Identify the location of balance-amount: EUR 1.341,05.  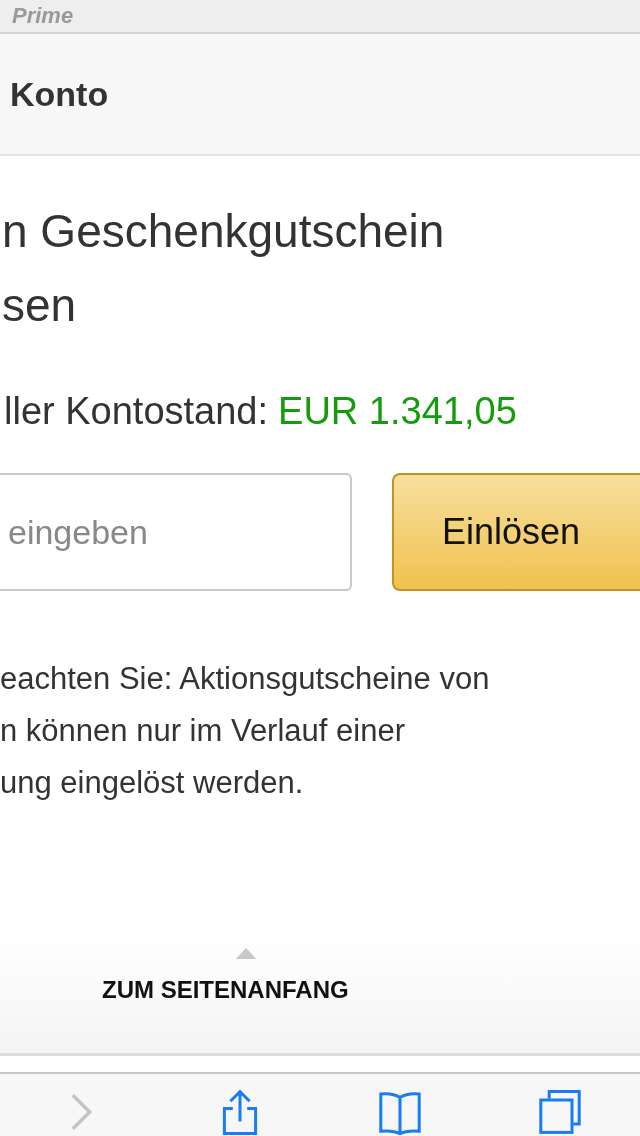
(397, 411).